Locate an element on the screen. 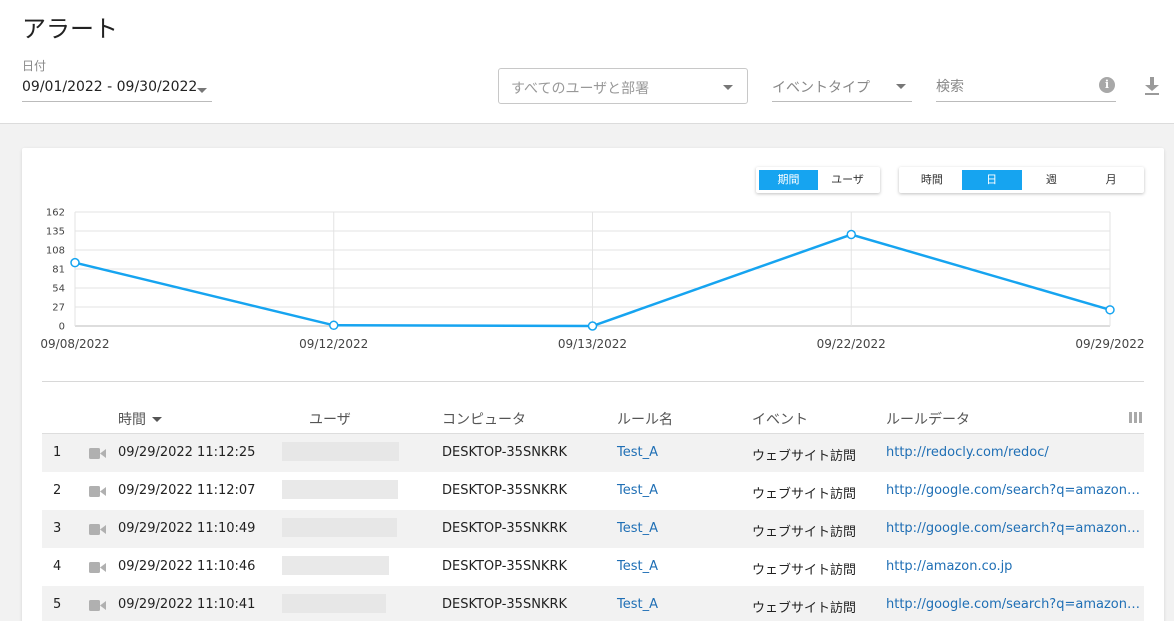 The height and width of the screenshot is (621, 1174). user-select-placeholder: すべてのユーザと部署 is located at coordinates (580, 89).